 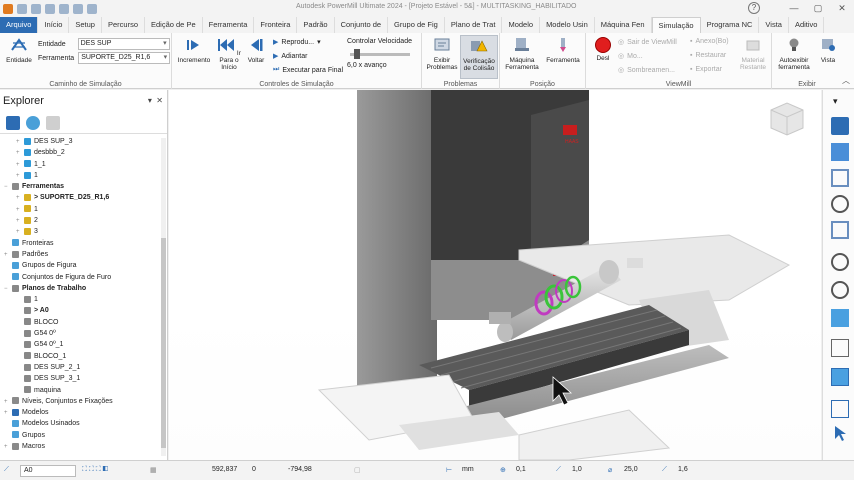 What do you see at coordinates (159, 100) in the screenshot?
I see `close-panel-icon: ✕` at bounding box center [159, 100].